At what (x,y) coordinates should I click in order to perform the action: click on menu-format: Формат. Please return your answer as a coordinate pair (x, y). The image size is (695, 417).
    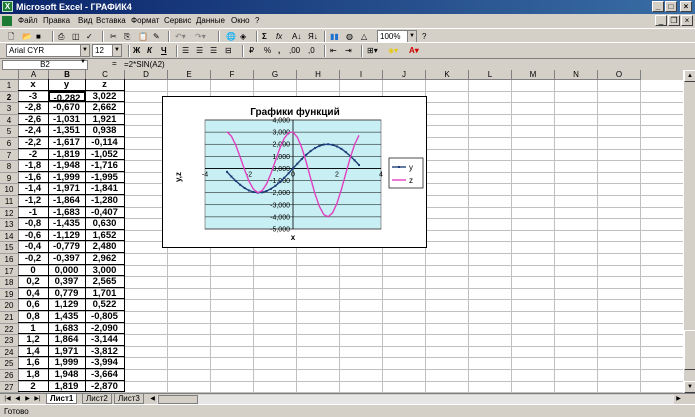
    Looking at the image, I should click on (145, 20).